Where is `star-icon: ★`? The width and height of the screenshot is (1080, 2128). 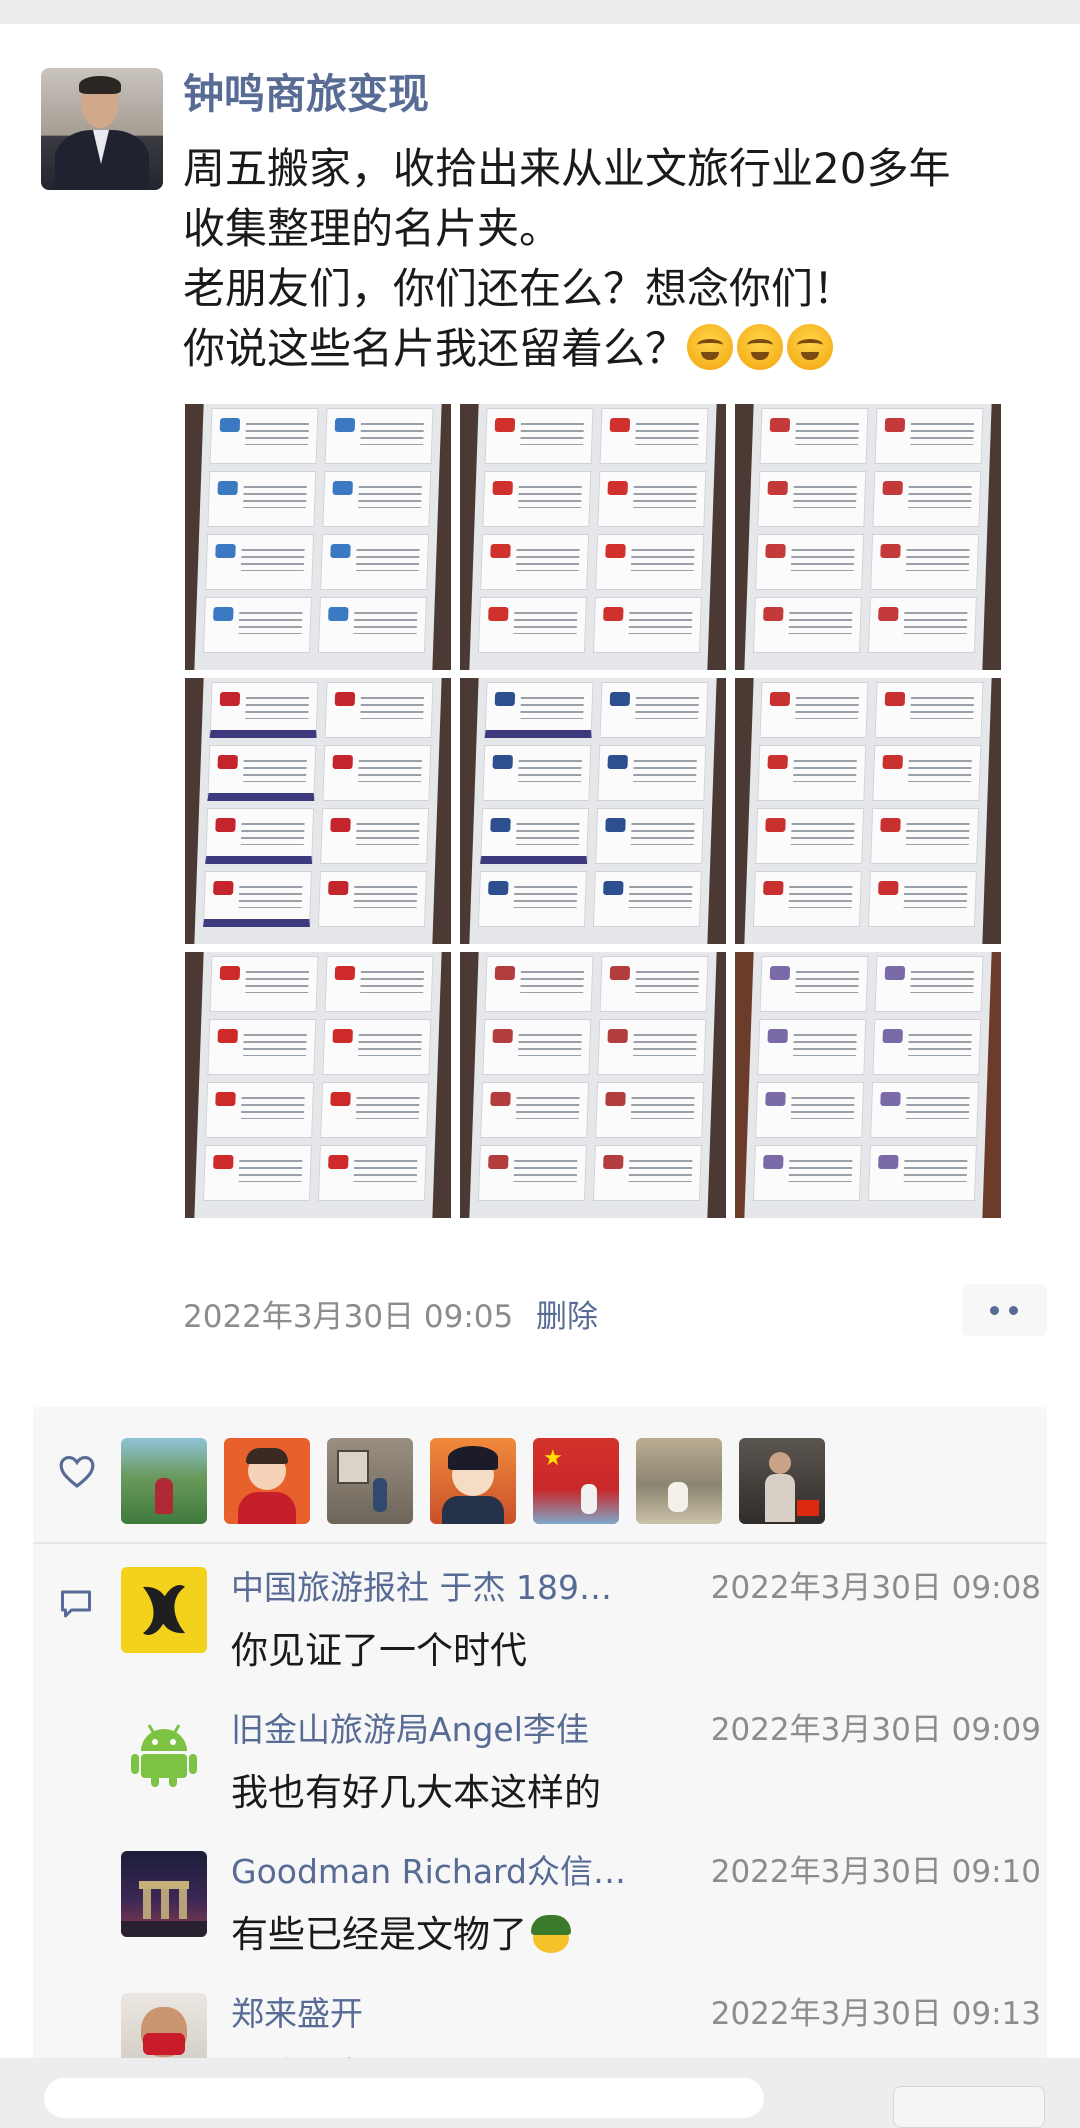
star-icon: ★ is located at coordinates (553, 1458).